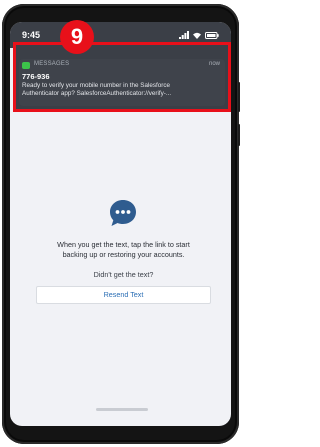 The width and height of the screenshot is (320, 447). What do you see at coordinates (77, 37) in the screenshot?
I see `step-number-badge: 9` at bounding box center [77, 37].